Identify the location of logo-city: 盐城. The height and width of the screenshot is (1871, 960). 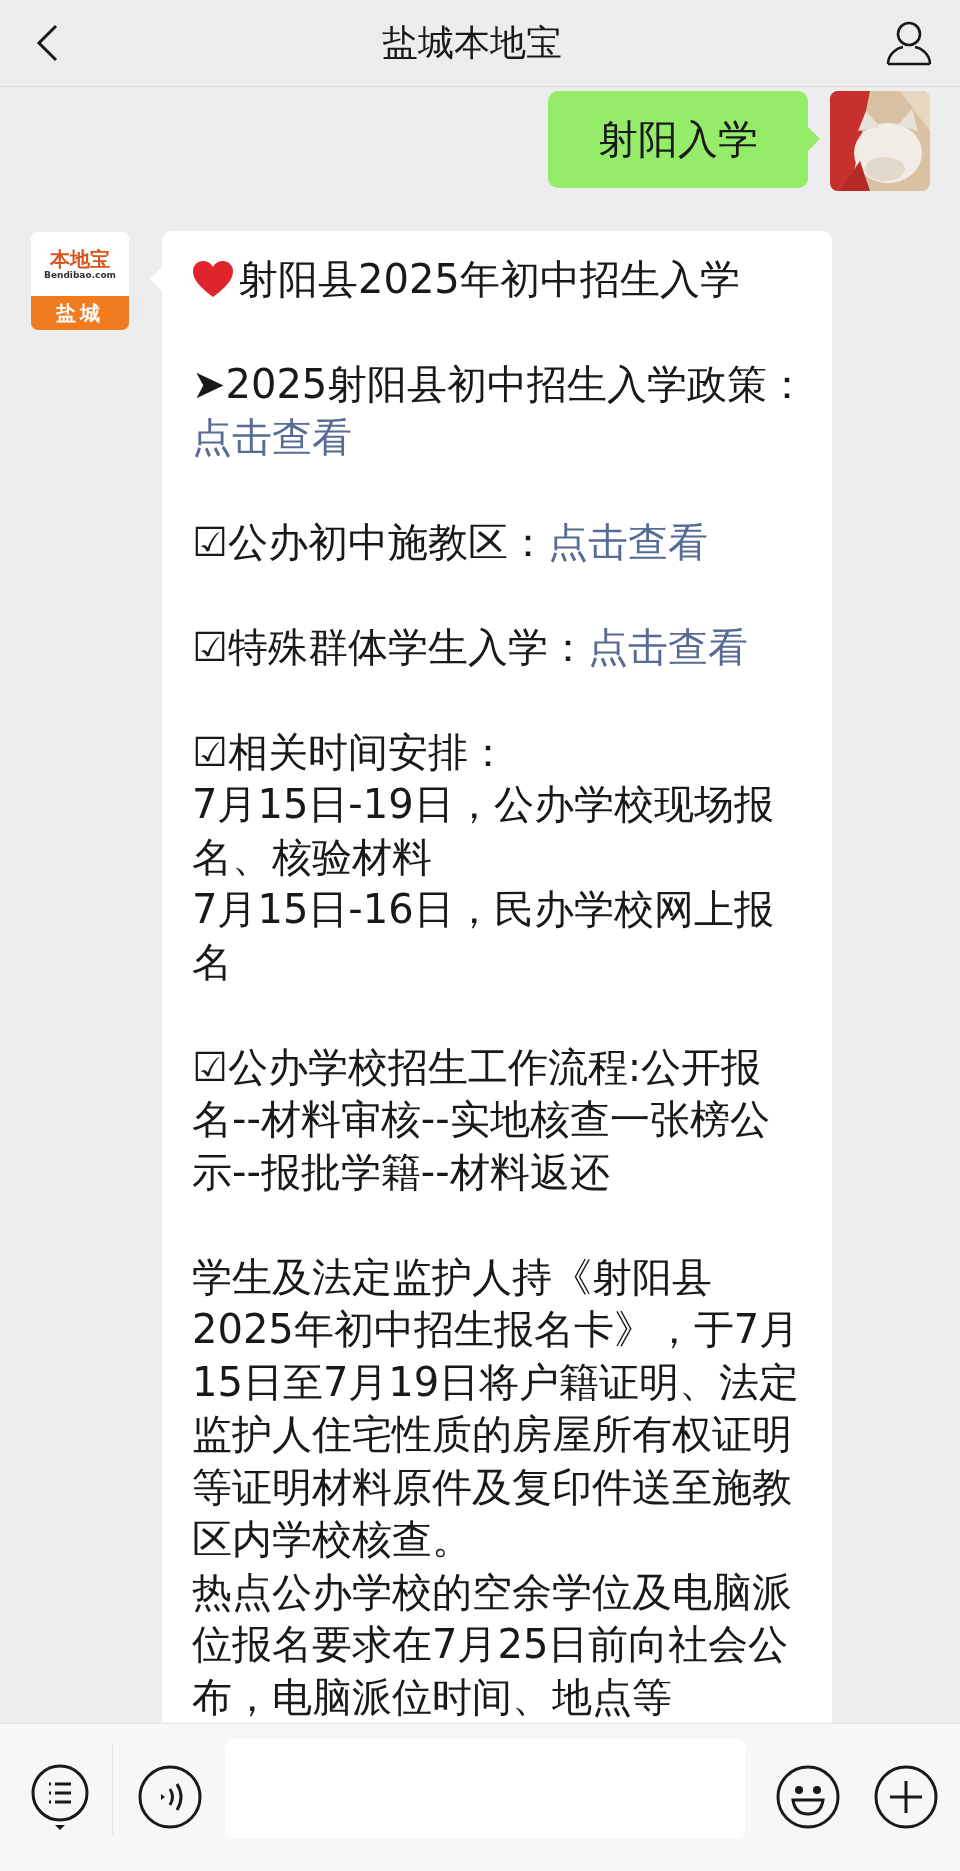
(80, 313).